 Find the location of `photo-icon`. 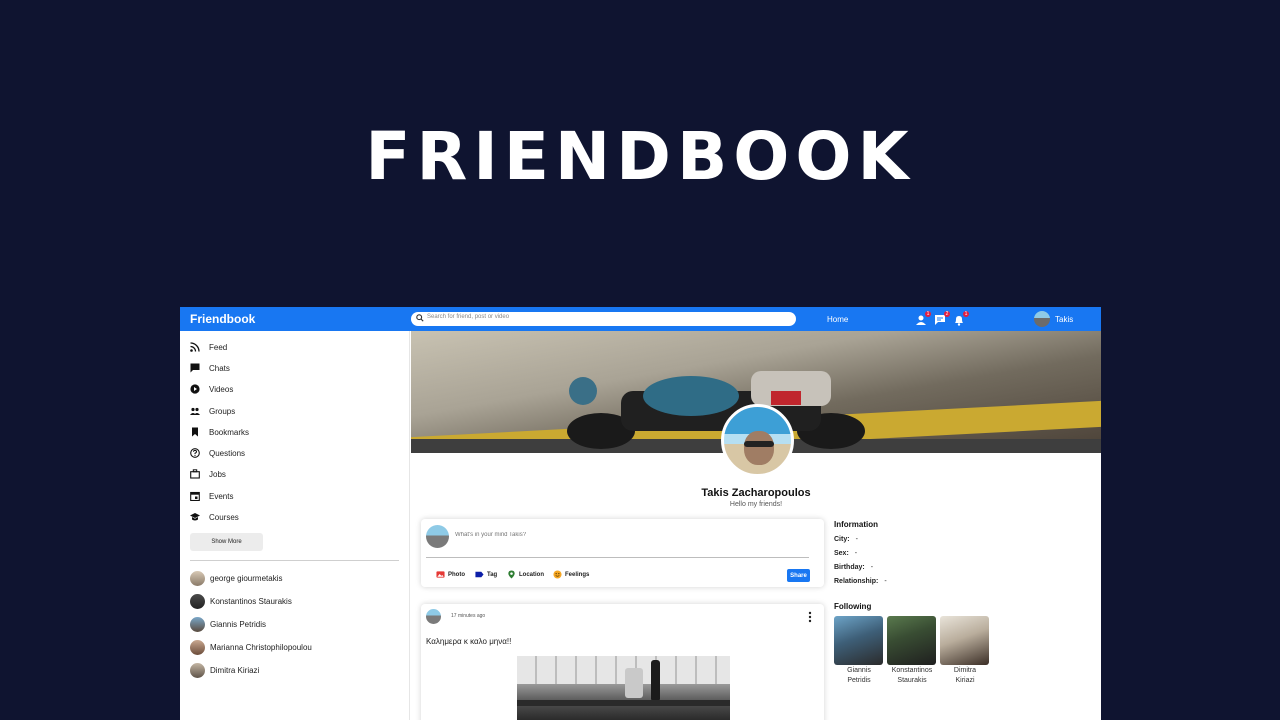

photo-icon is located at coordinates (440, 574).